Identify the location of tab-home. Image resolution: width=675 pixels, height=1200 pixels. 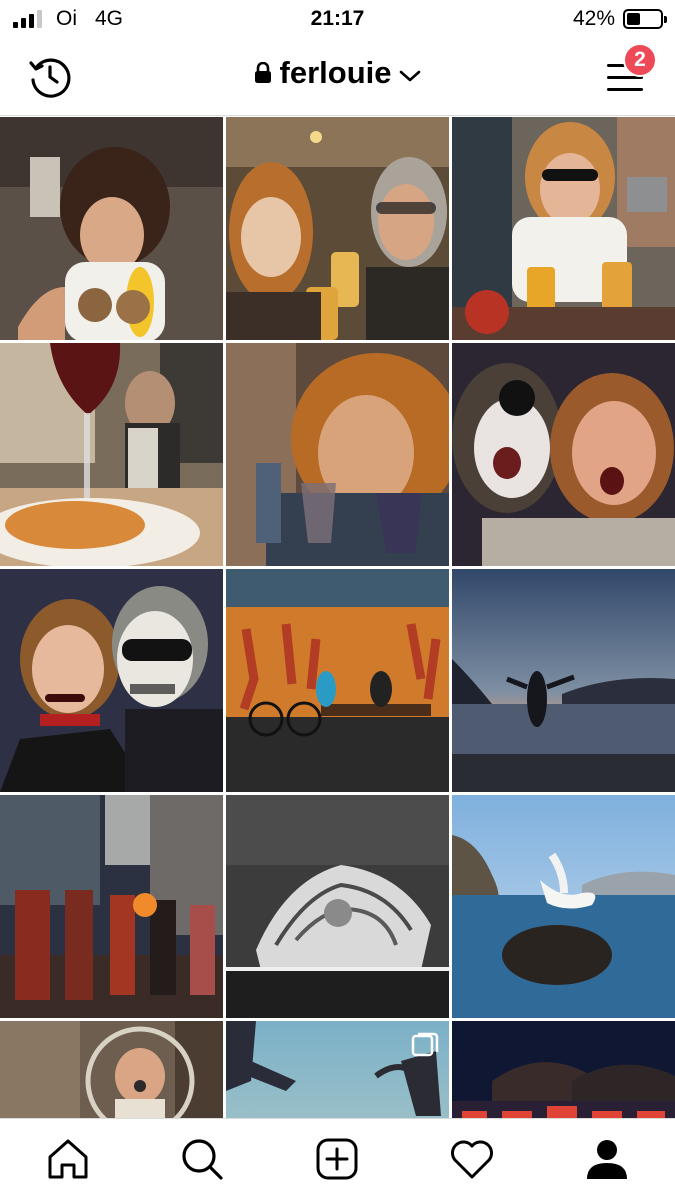
(68, 1159).